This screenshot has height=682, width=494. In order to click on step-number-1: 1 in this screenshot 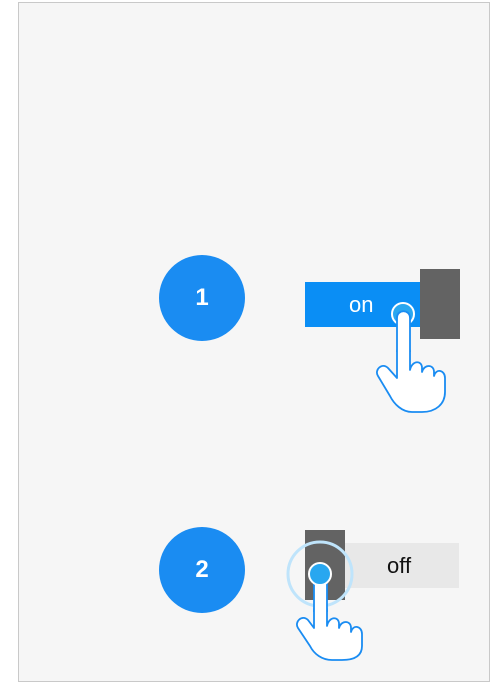, I will do `click(202, 297)`.